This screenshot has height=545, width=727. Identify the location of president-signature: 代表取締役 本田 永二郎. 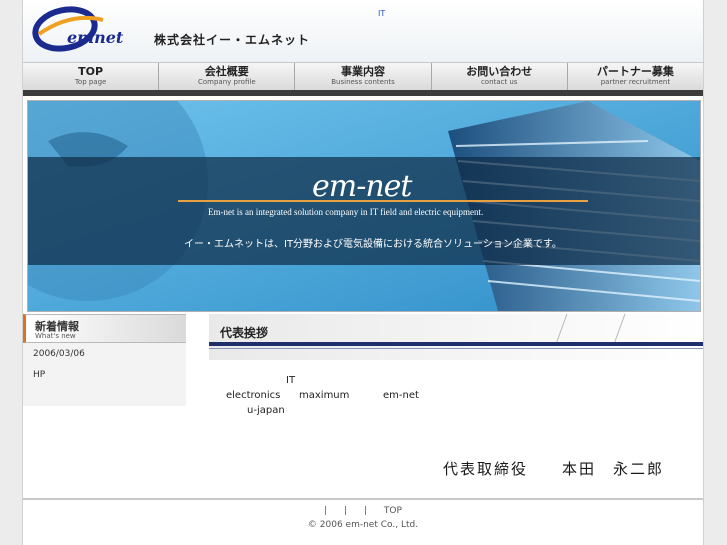
(554, 469).